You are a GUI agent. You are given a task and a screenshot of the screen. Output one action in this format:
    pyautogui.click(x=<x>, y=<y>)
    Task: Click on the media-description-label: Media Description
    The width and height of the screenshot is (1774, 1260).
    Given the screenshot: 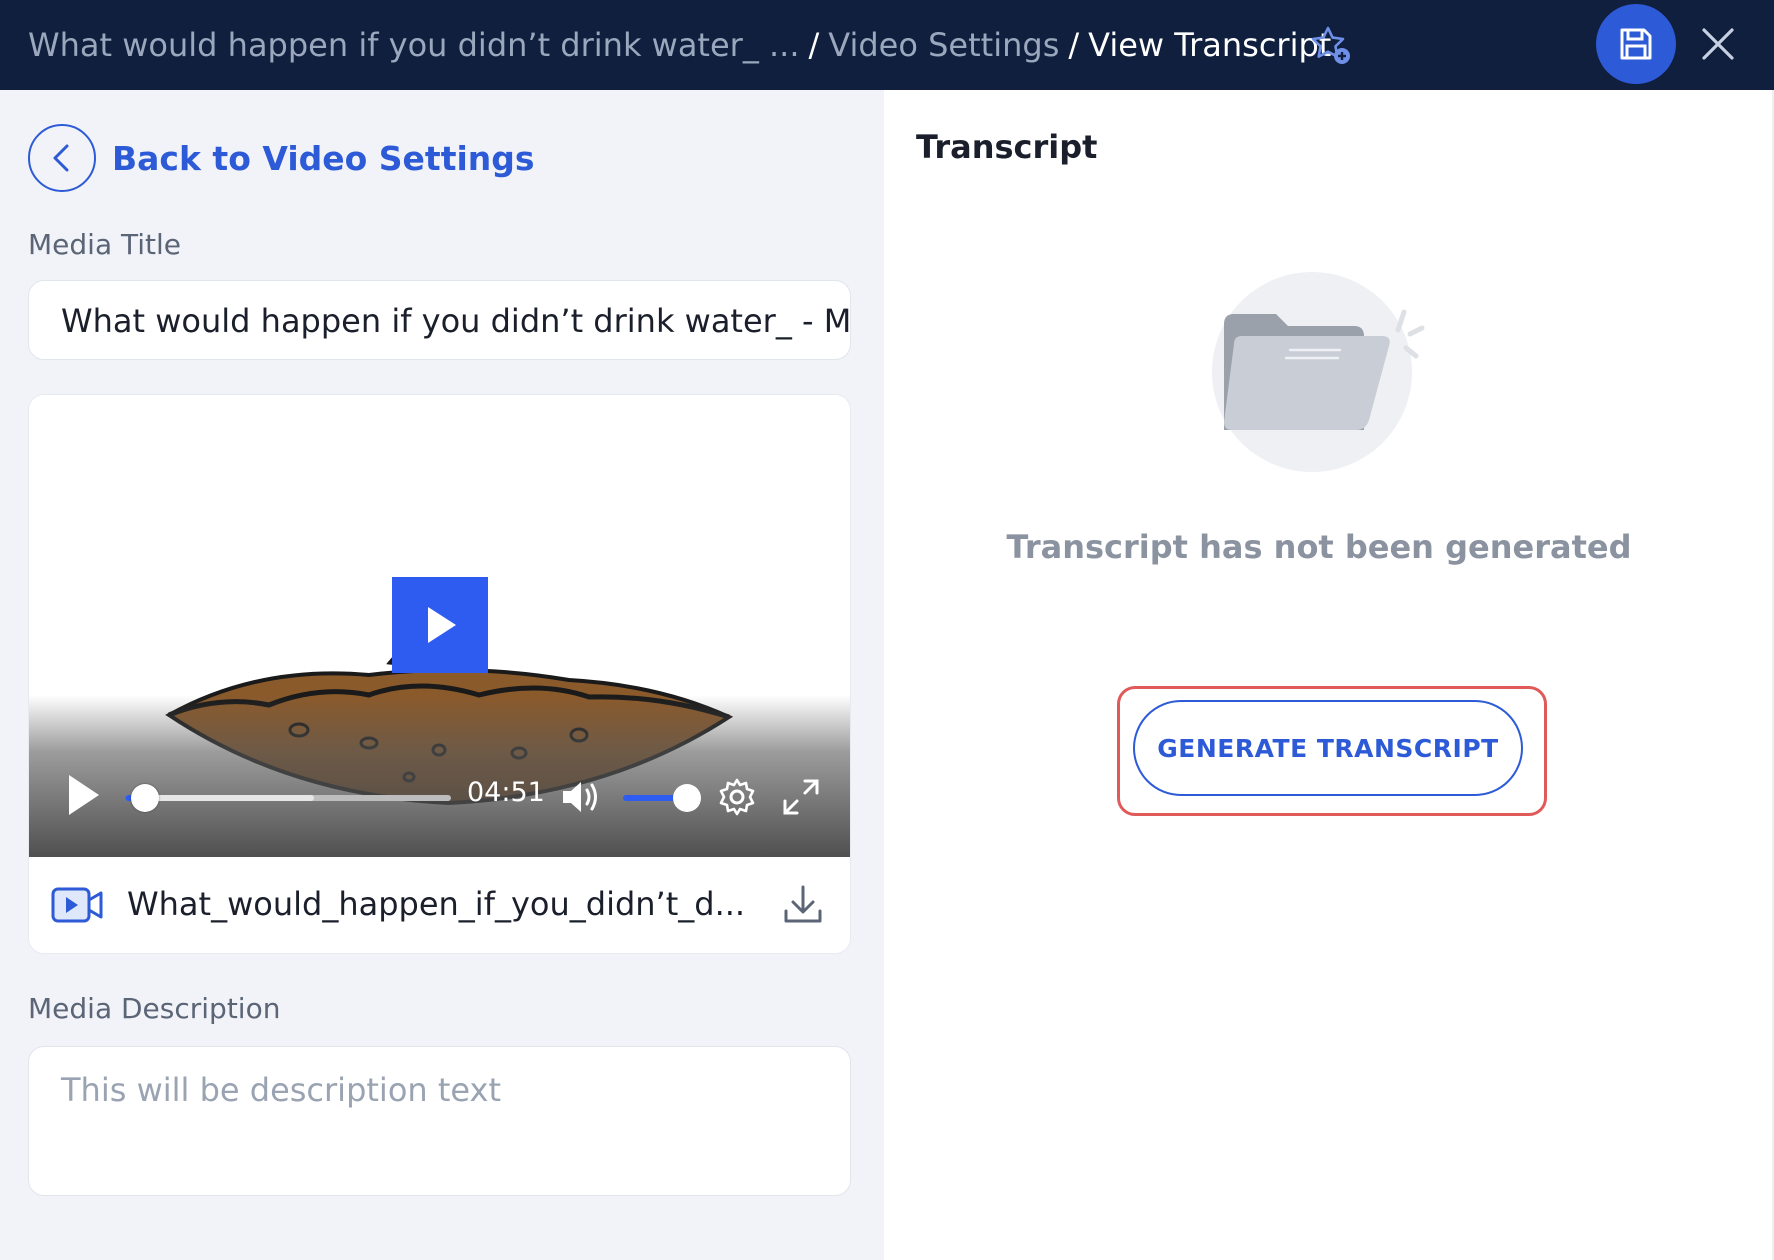 What is the action you would take?
    pyautogui.click(x=154, y=1008)
    